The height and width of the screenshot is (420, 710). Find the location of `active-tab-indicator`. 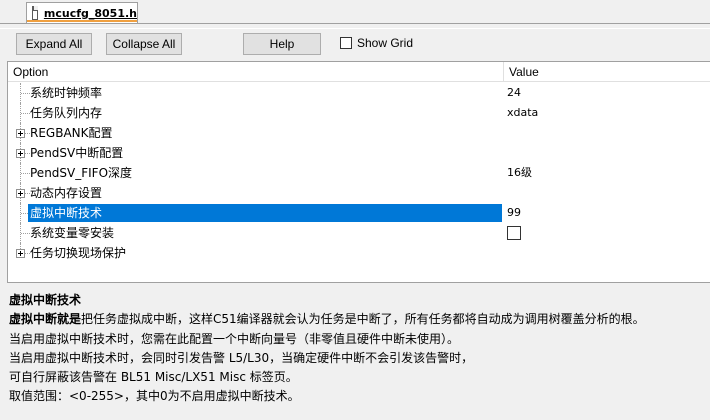

active-tab-indicator is located at coordinates (82, 21).